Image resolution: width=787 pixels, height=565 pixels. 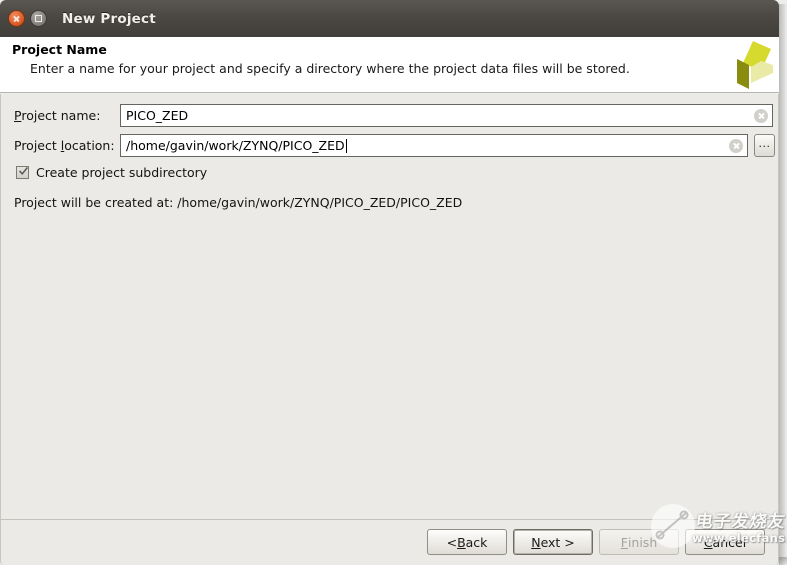 I want to click on dialog-button-bar: < Back Next > Finish Cancel, so click(x=596, y=542).